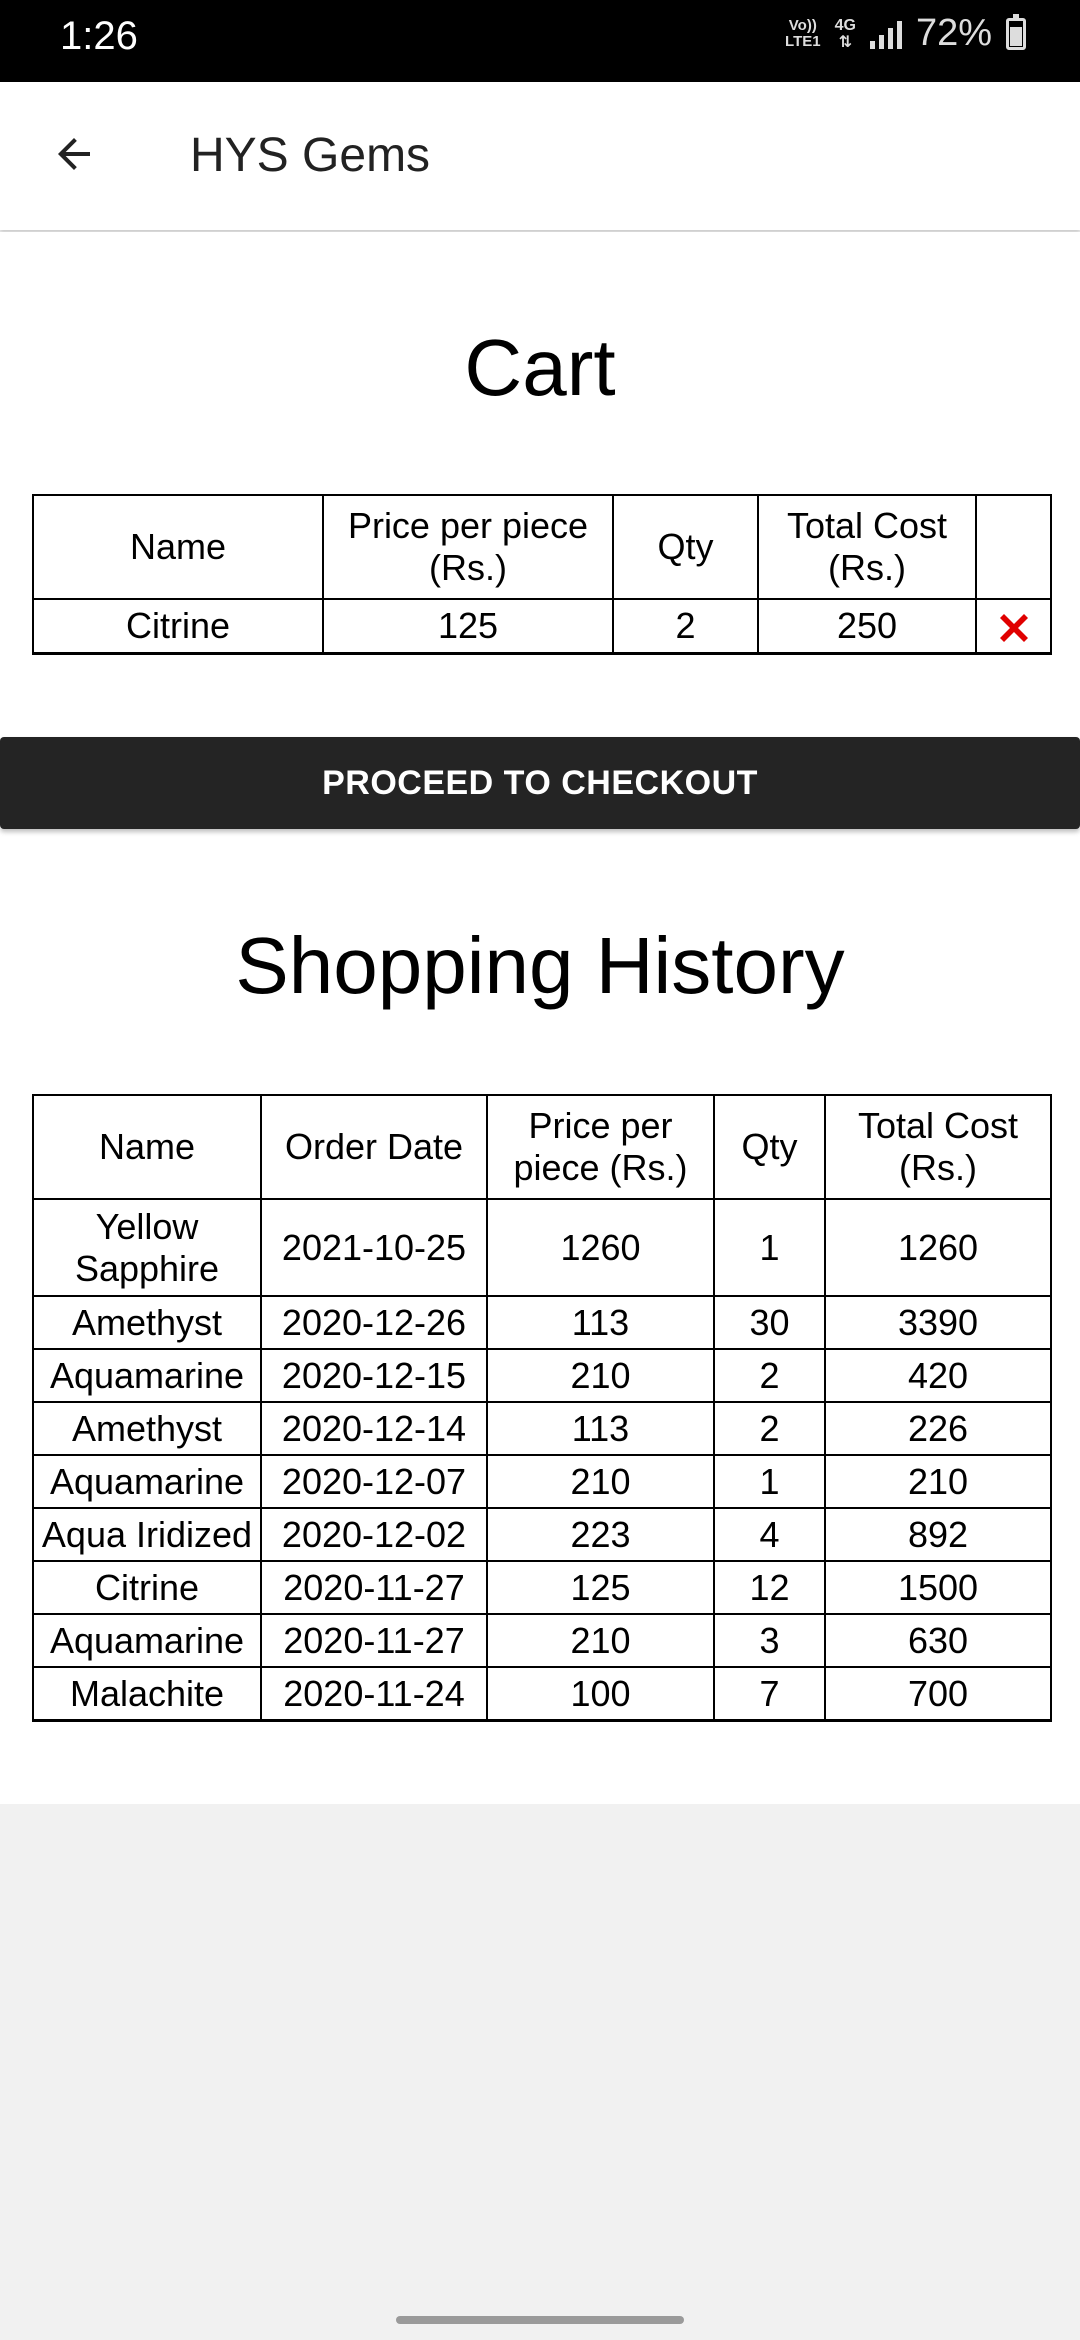 This screenshot has width=1080, height=2340. I want to click on shopping-history-title: Shopping History, so click(540, 965).